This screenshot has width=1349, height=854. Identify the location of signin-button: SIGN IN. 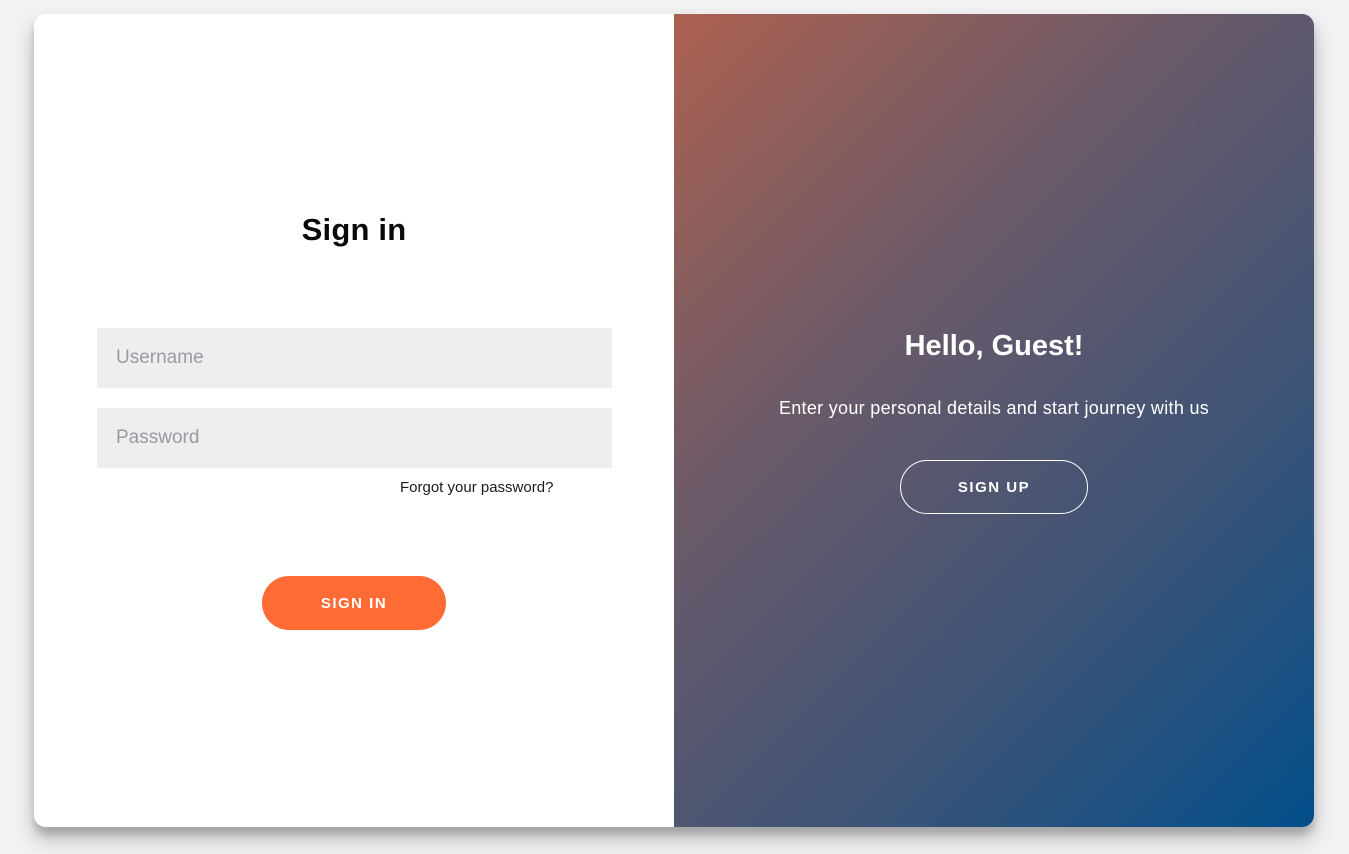
(354, 603).